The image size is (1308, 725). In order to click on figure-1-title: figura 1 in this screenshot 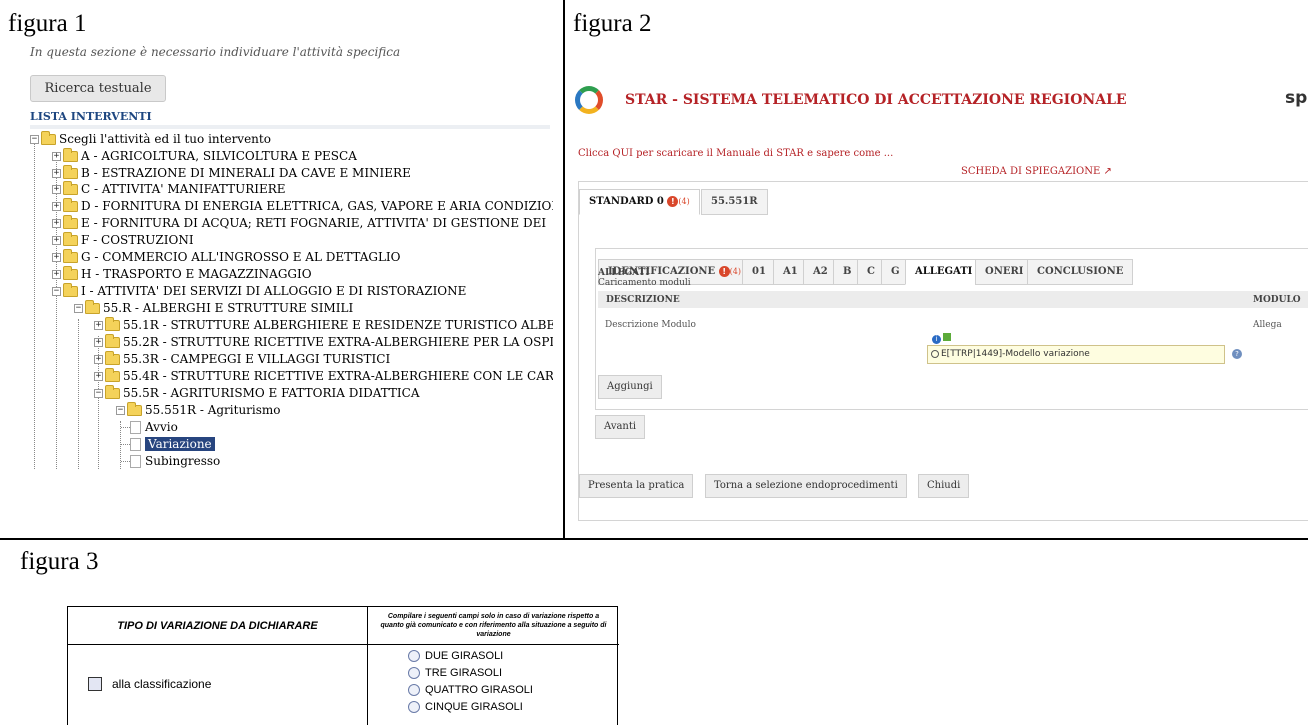, I will do `click(47, 23)`.